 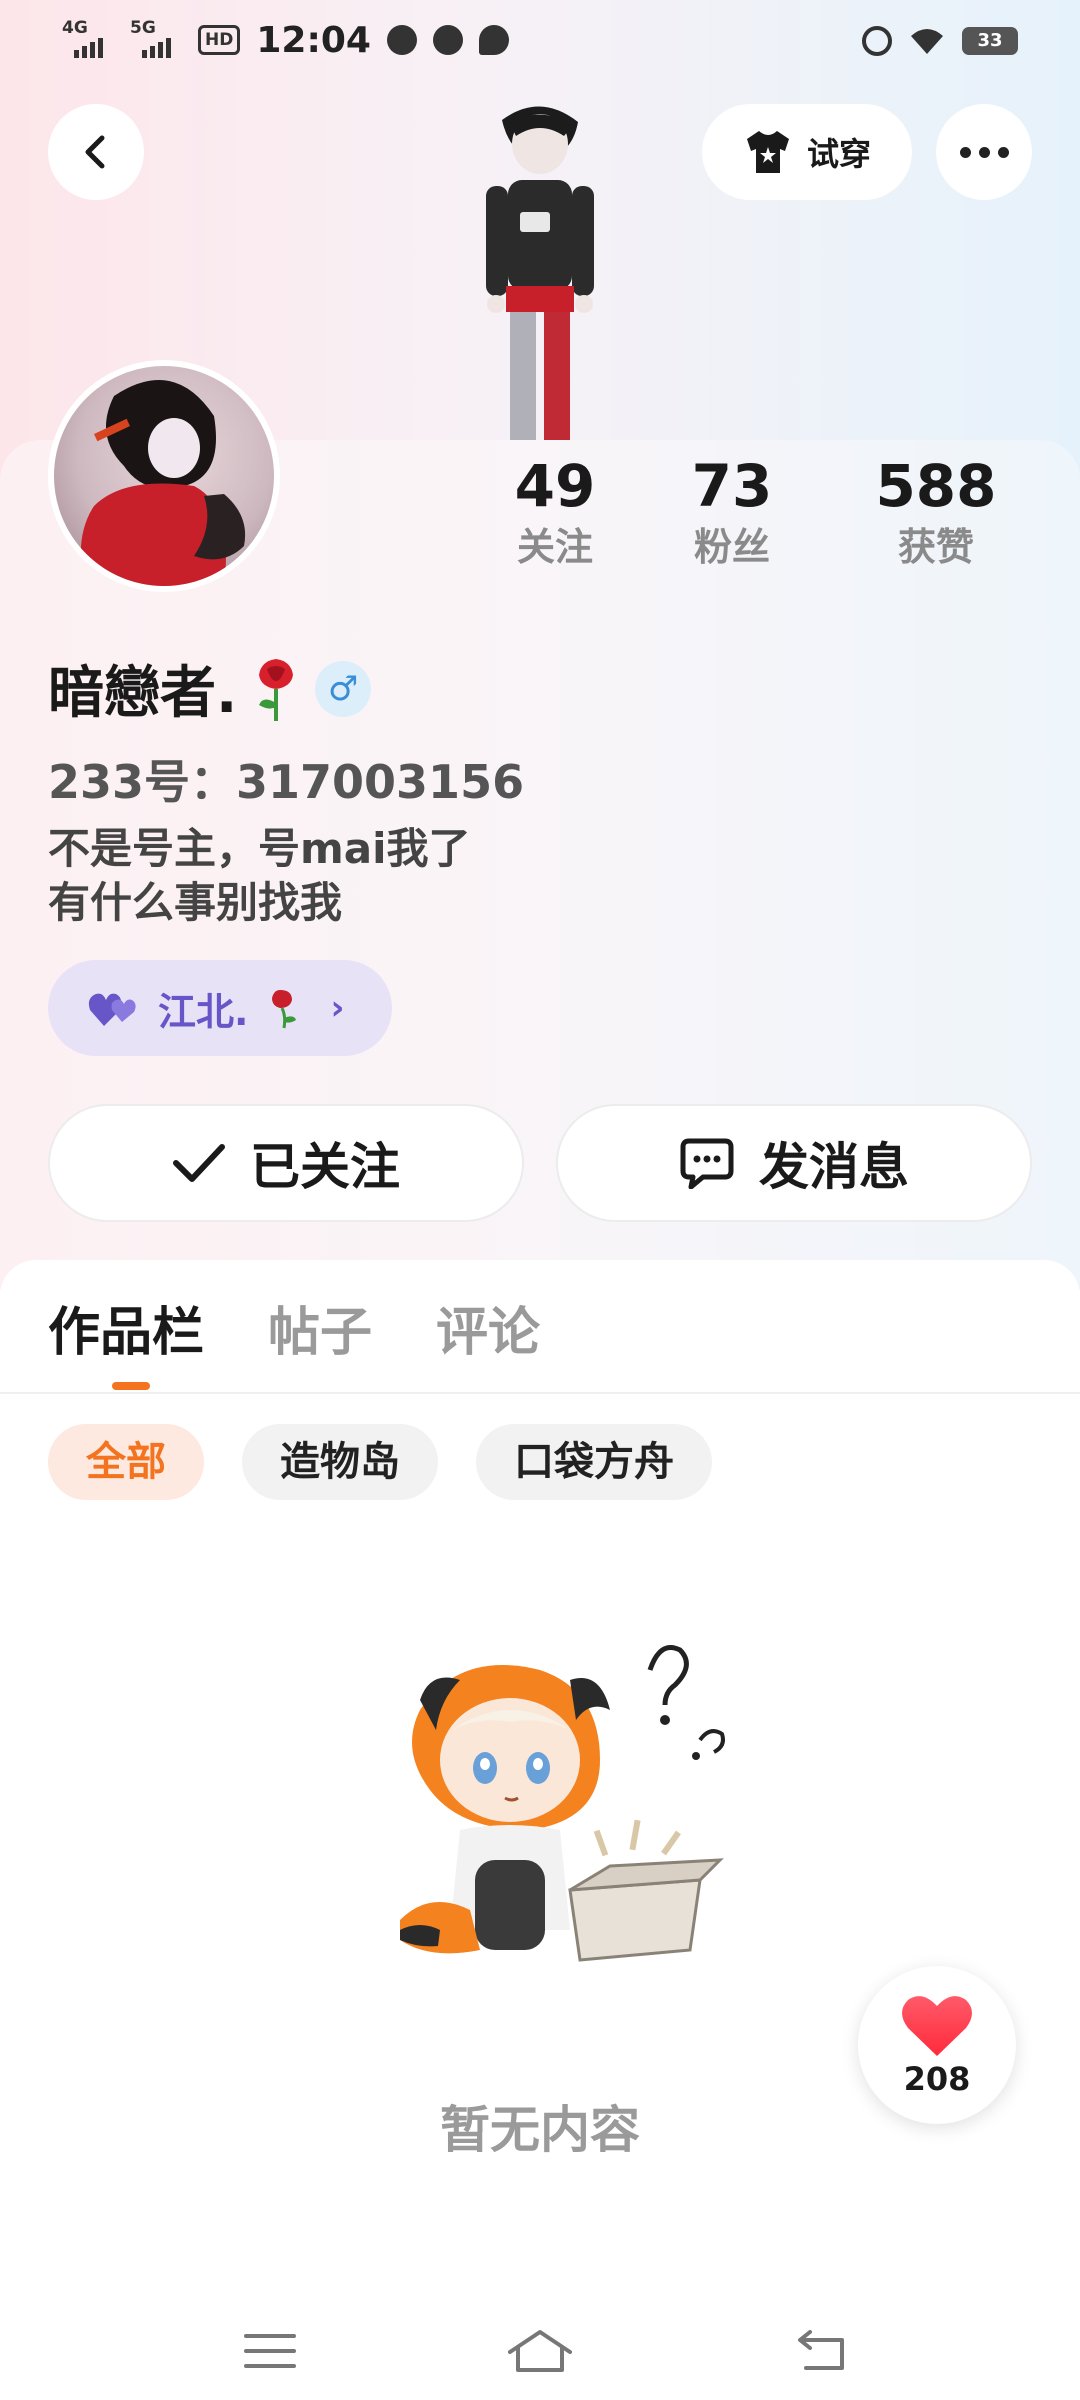 I want to click on followed-button: 已关注, so click(x=286, y=1163).